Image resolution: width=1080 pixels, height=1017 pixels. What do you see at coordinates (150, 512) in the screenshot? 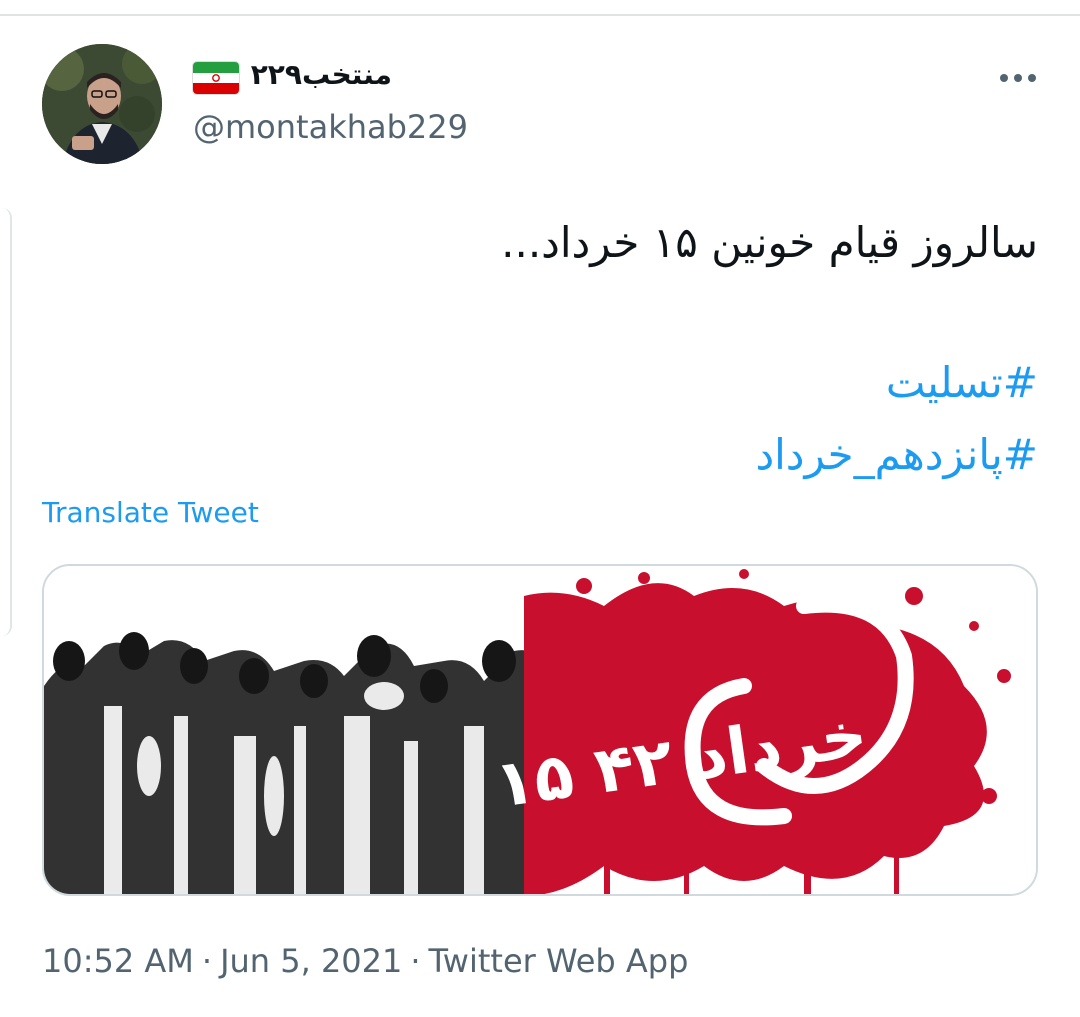
I see `translate-tweet-link: Translate Tweet` at bounding box center [150, 512].